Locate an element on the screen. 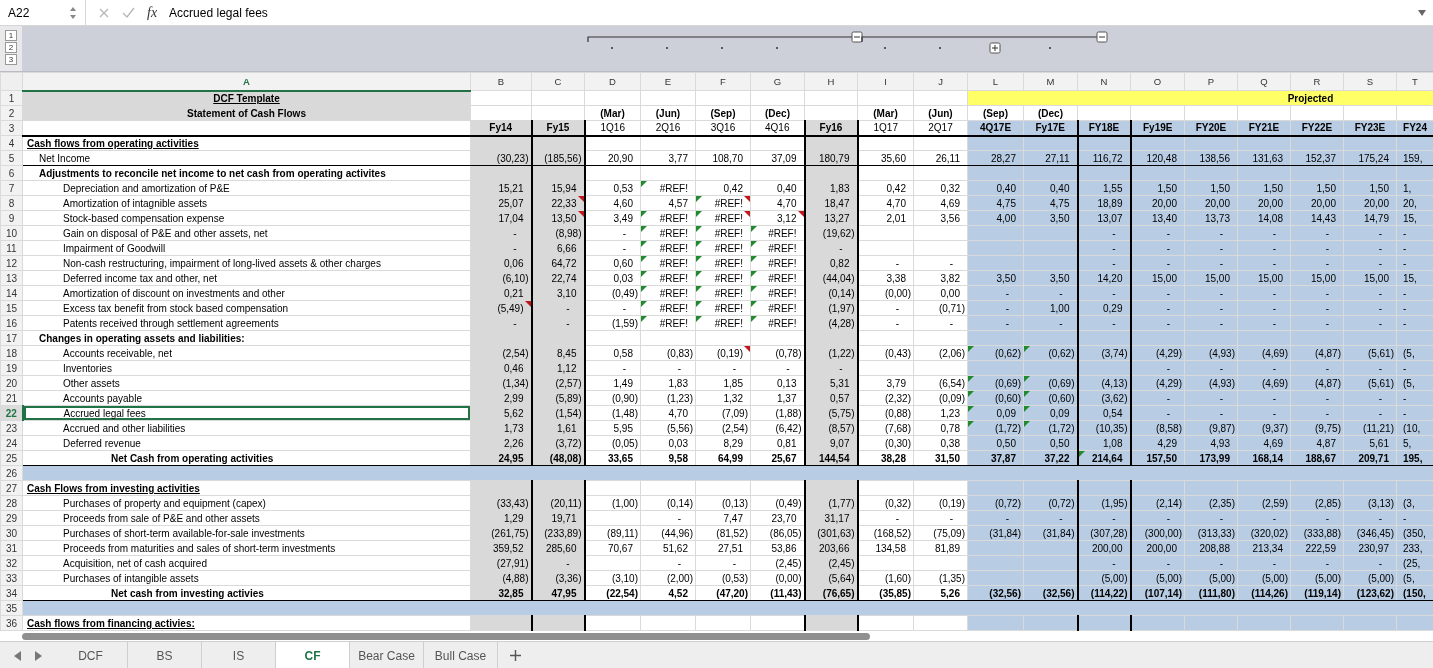  column-header: C is located at coordinates (558, 81).